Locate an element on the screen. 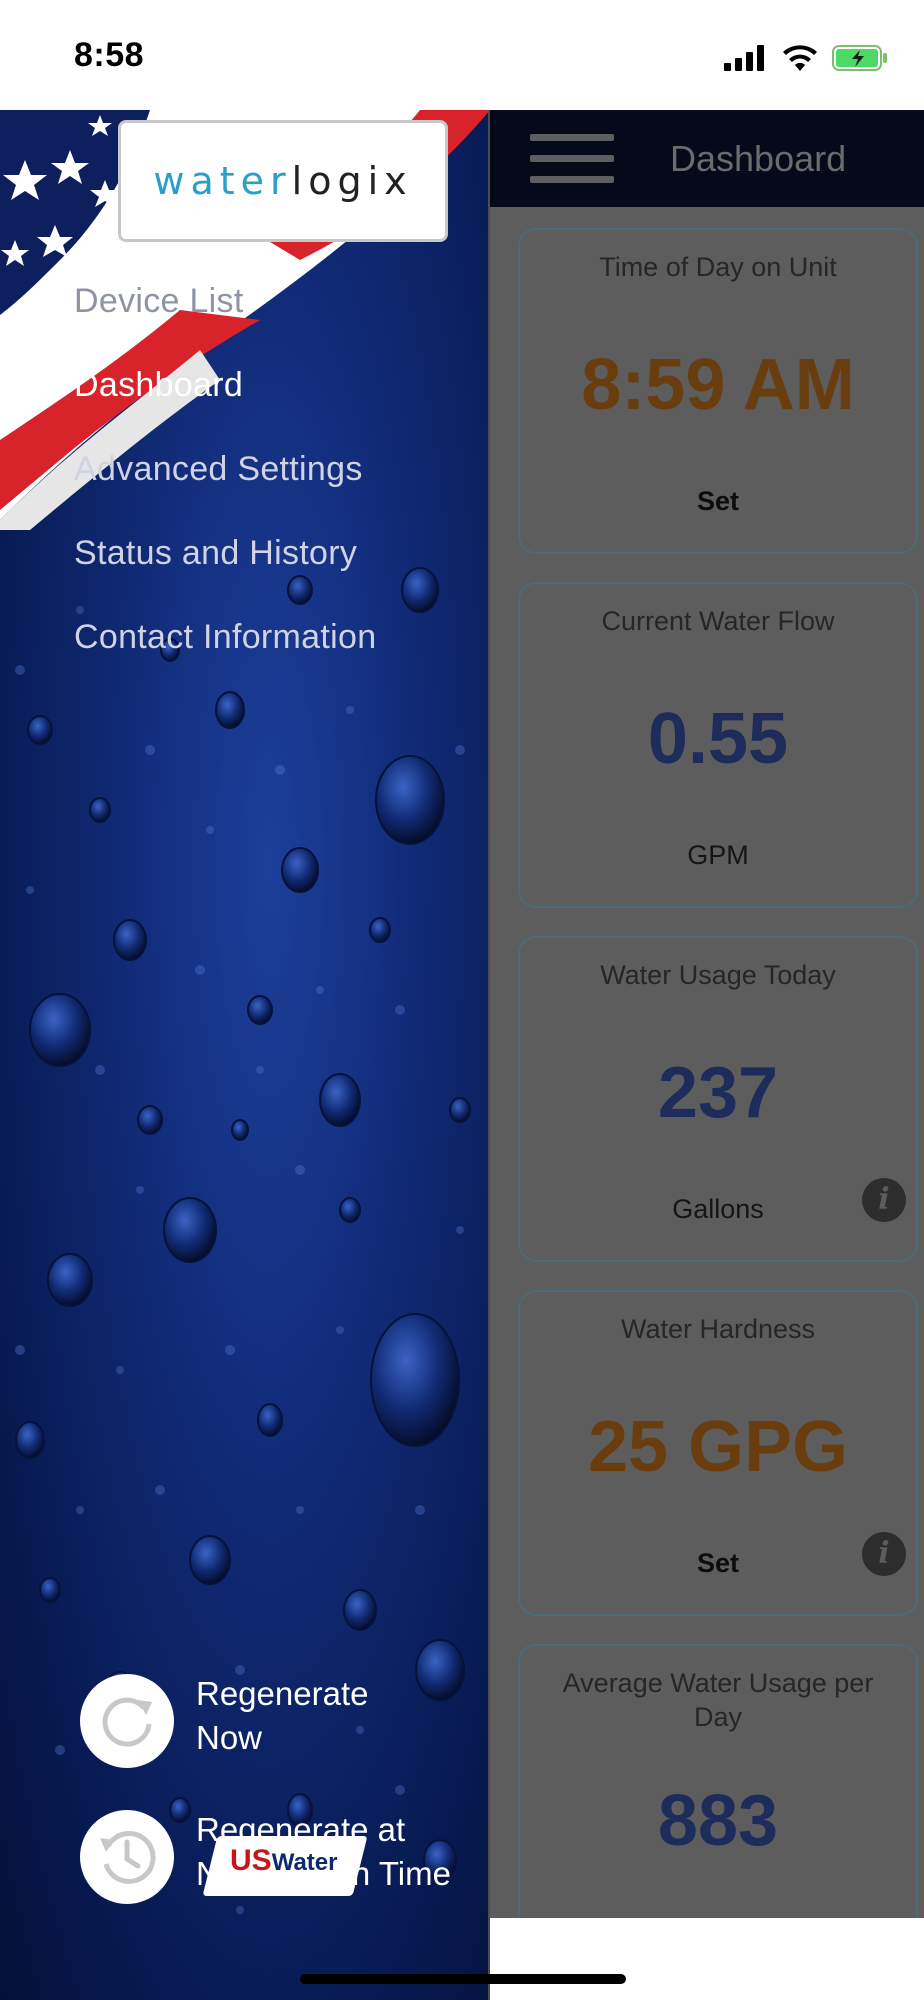  card-water-usage-today: Water Usage Today 237 Gallons i is located at coordinates (718, 1099).